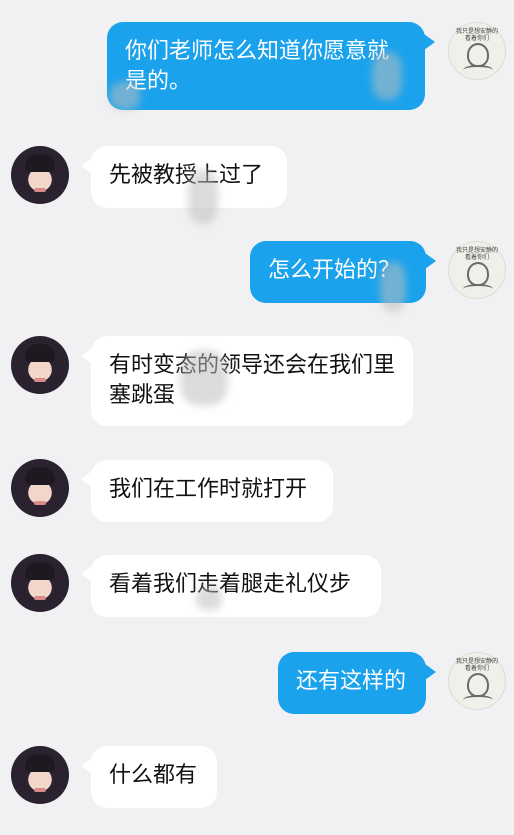 The image size is (514, 835). I want to click on message-text: 你们老师怎么知道你愿意就是的。, so click(257, 66).